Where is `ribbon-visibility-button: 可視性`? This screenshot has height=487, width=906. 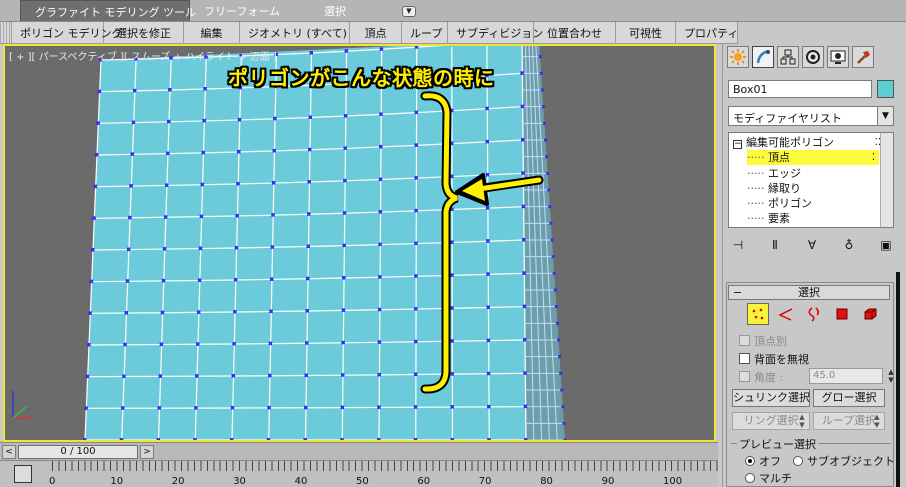 ribbon-visibility-button: 可視性 is located at coordinates (646, 32).